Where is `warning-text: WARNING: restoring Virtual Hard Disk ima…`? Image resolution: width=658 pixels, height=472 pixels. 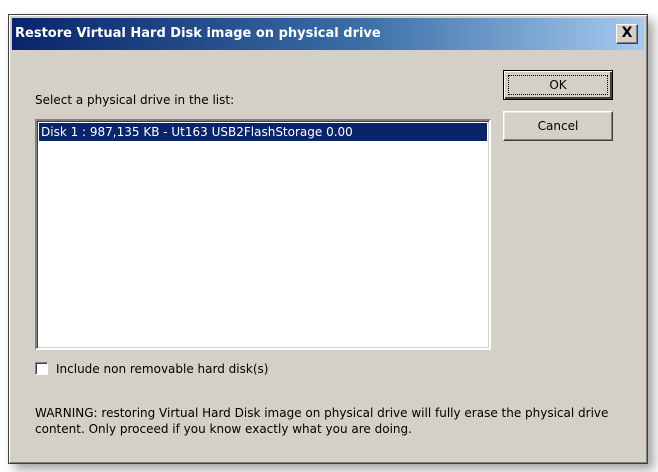 warning-text: WARNING: restoring Virtual Hard Disk ima… is located at coordinates (322, 421).